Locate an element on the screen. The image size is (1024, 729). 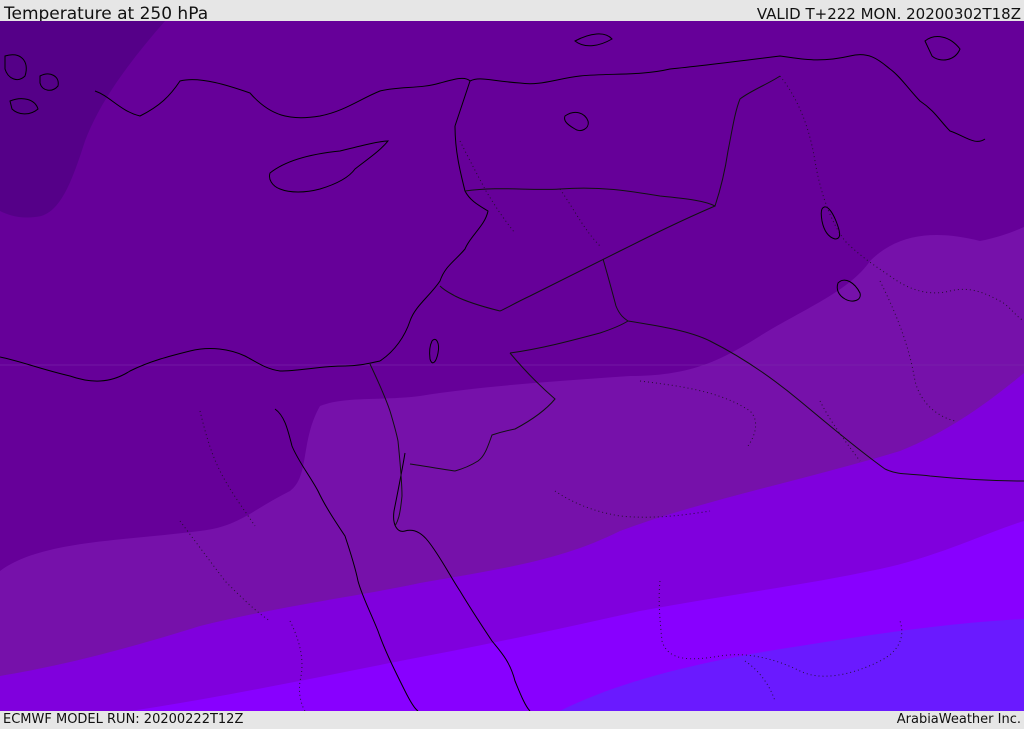
credit-text: ArabiaWeather Inc. is located at coordinates (958, 719).